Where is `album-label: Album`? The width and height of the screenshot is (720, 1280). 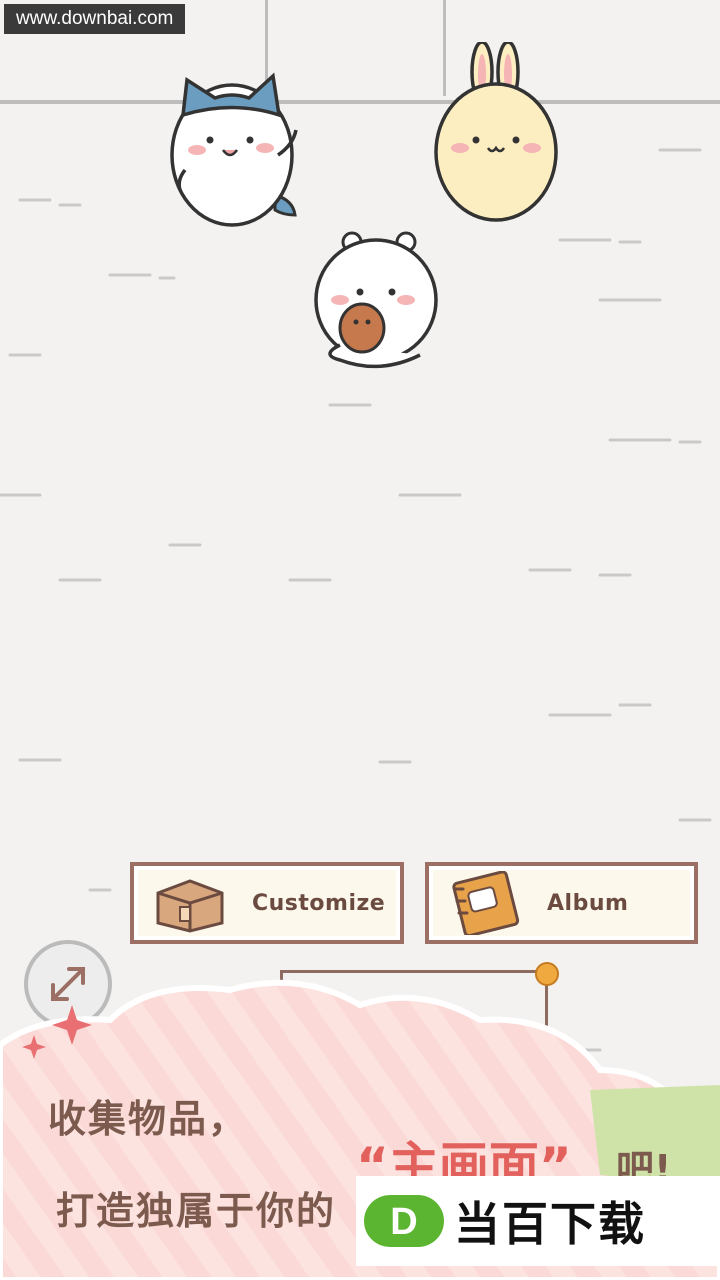 album-label: Album is located at coordinates (588, 903).